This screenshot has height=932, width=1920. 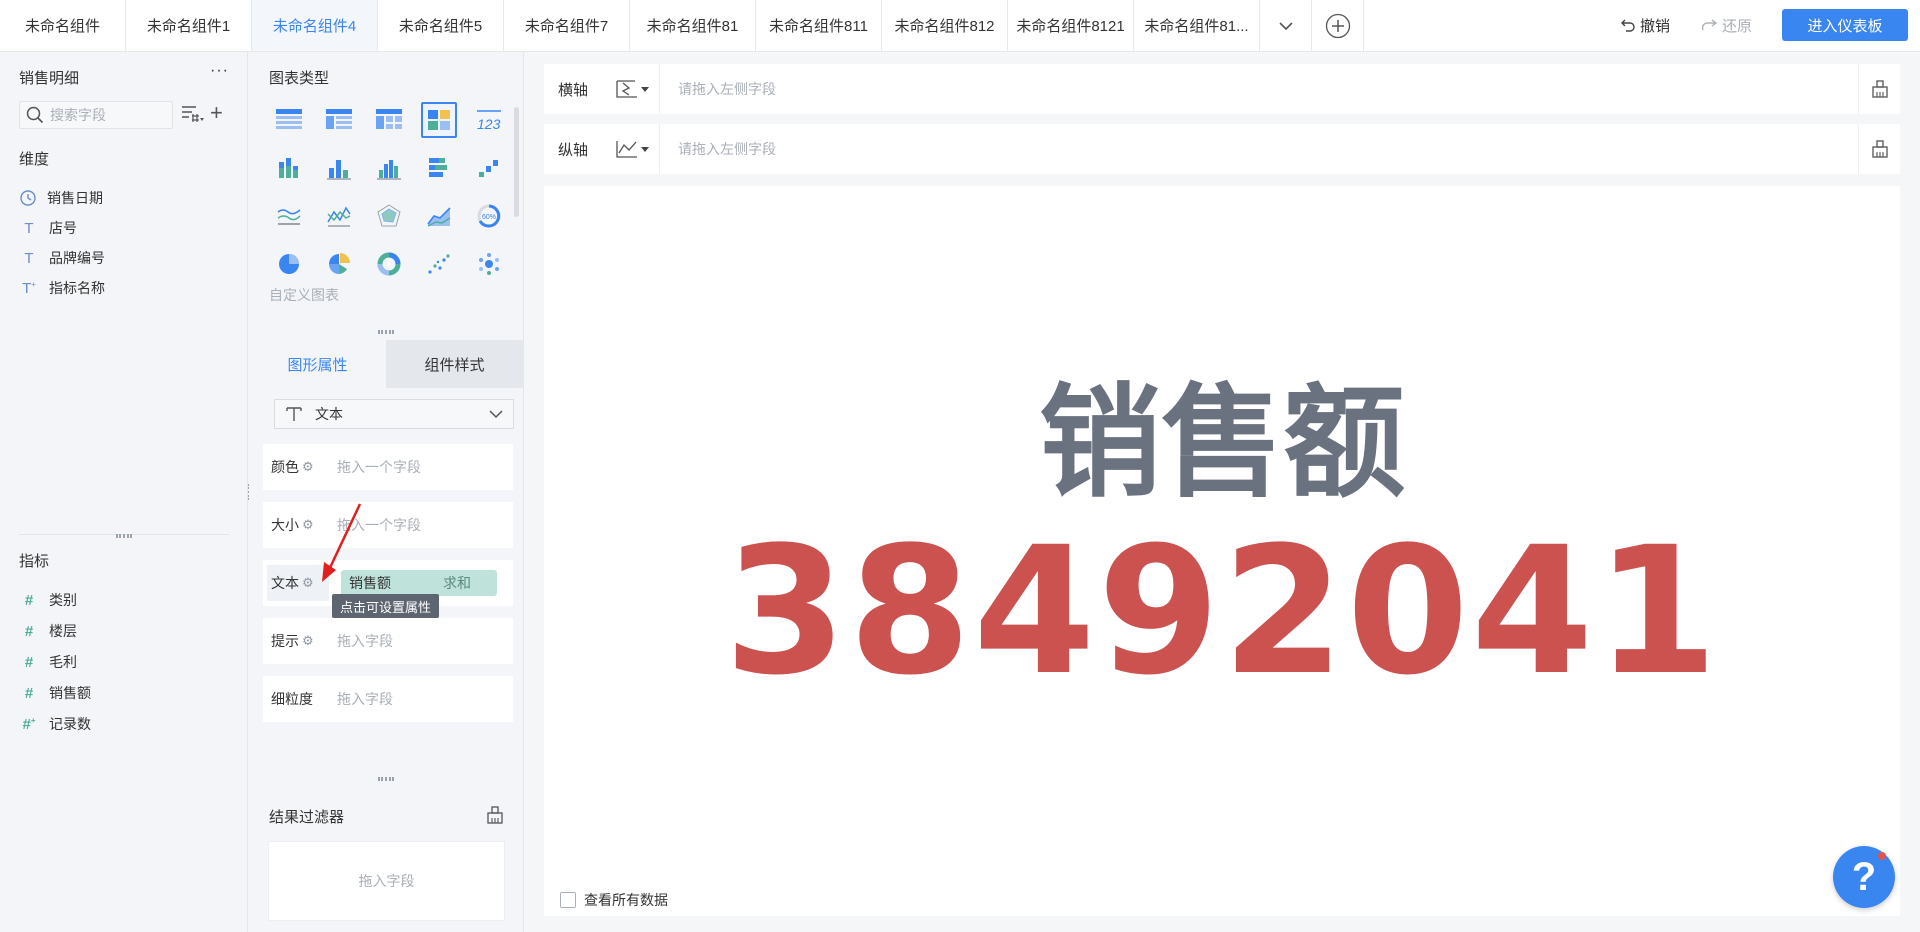 I want to click on enter-dashboard-button: 进入仪表板, so click(x=1845, y=25).